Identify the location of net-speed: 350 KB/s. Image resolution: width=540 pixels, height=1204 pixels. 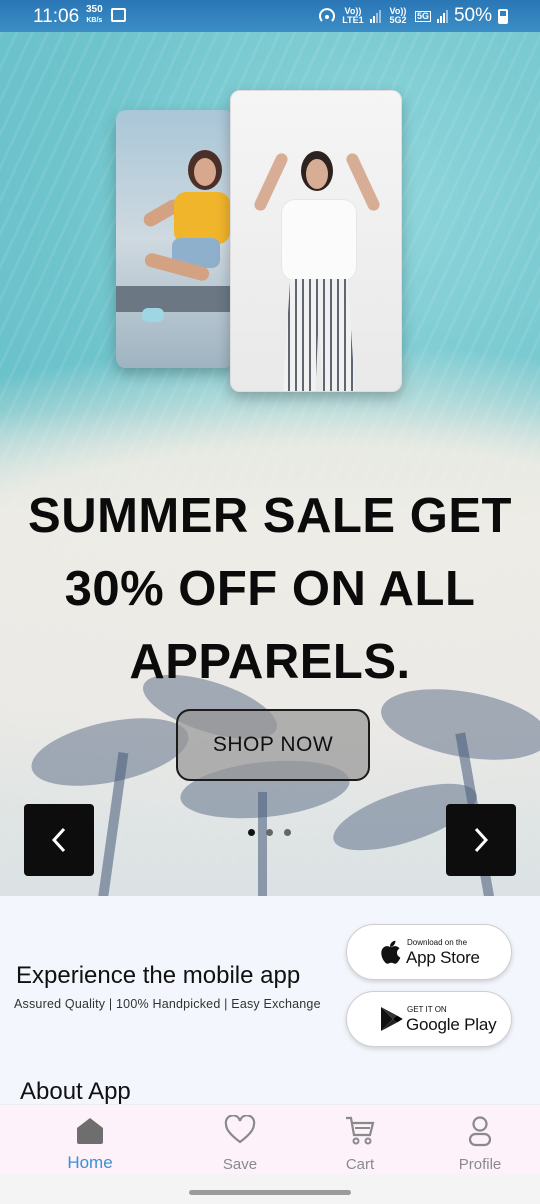
(94, 15).